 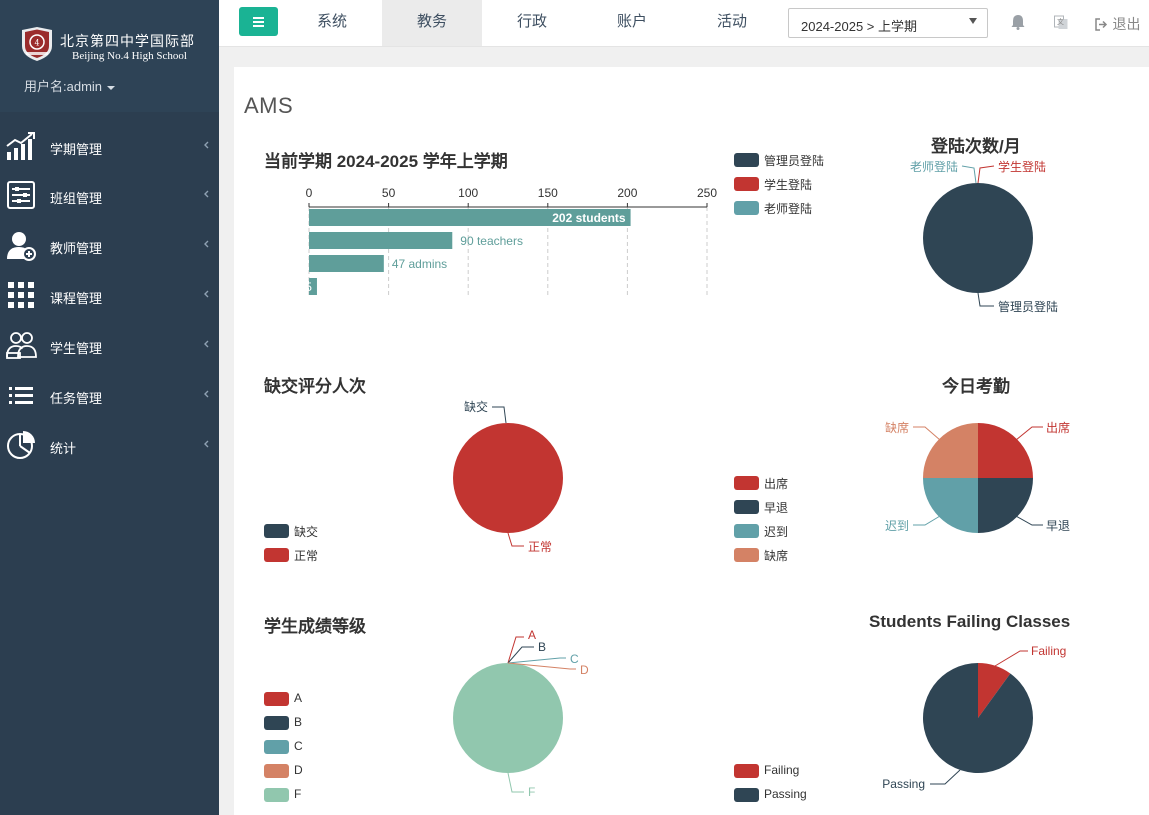 I want to click on pie-label: 早退, so click(x=1058, y=526).